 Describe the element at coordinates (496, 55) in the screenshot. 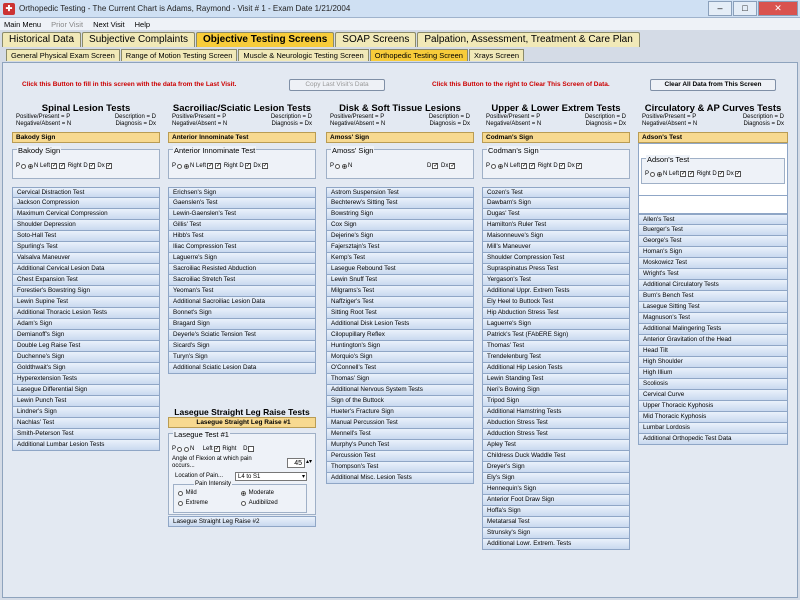

I see `tab-xrays: Xrays Screen` at that location.